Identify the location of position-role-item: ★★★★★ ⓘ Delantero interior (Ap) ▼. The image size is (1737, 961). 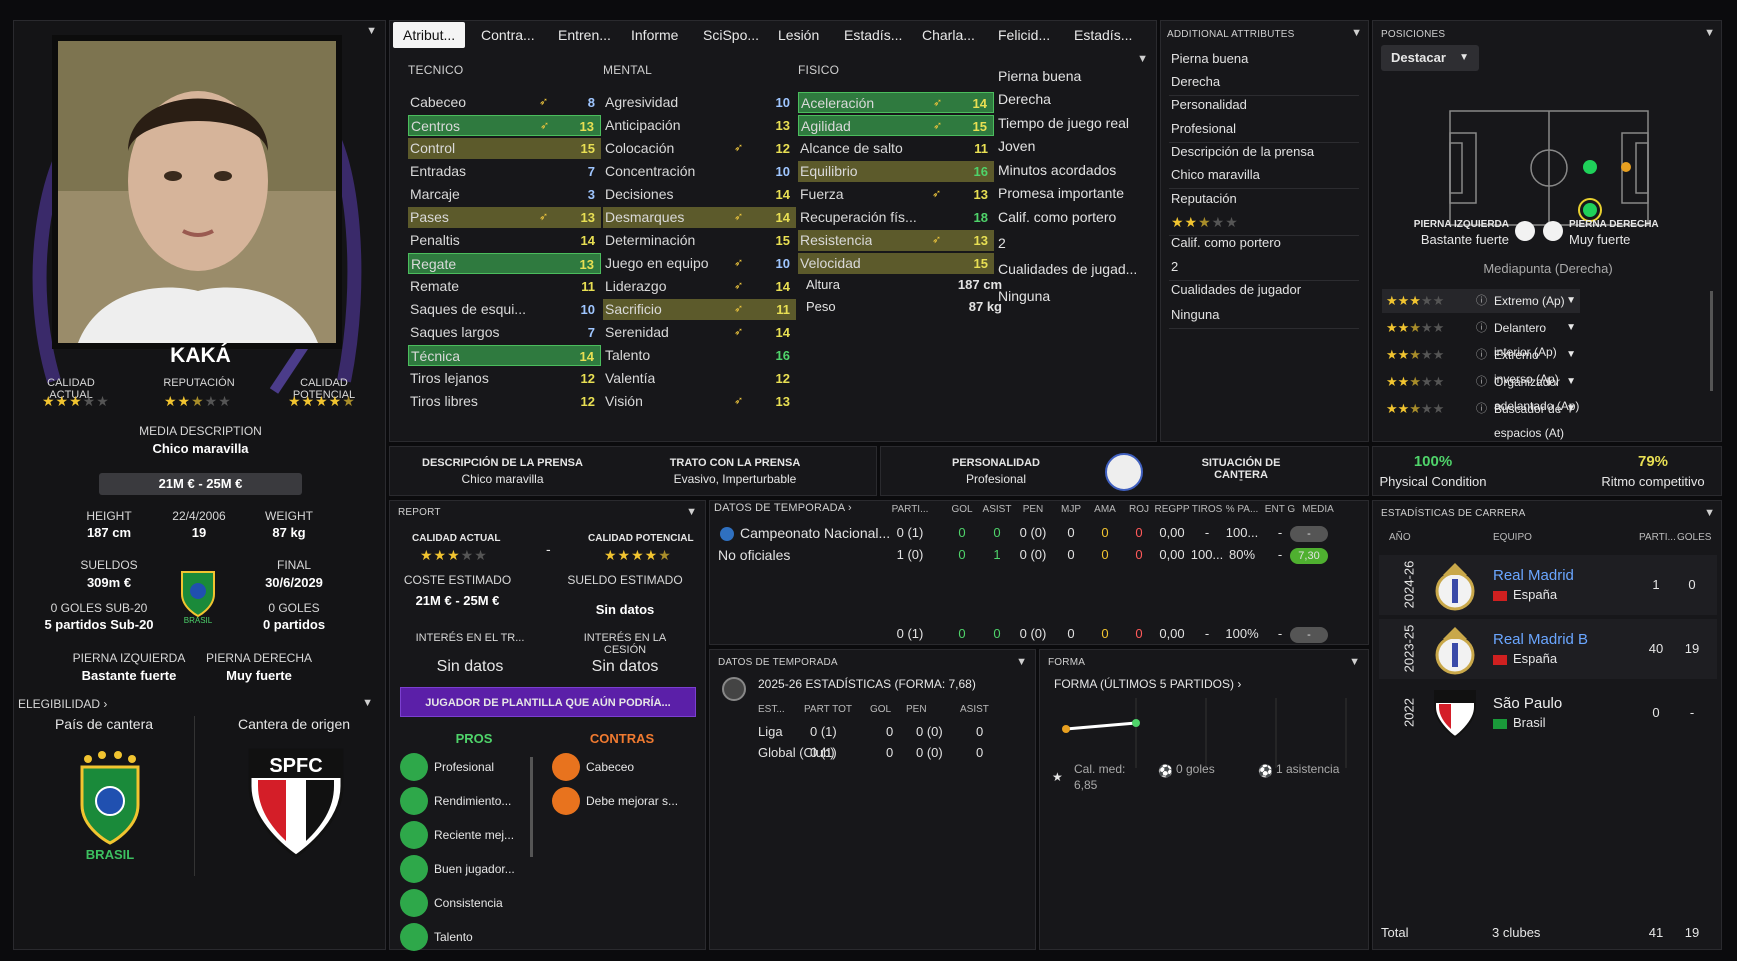
(1481, 337).